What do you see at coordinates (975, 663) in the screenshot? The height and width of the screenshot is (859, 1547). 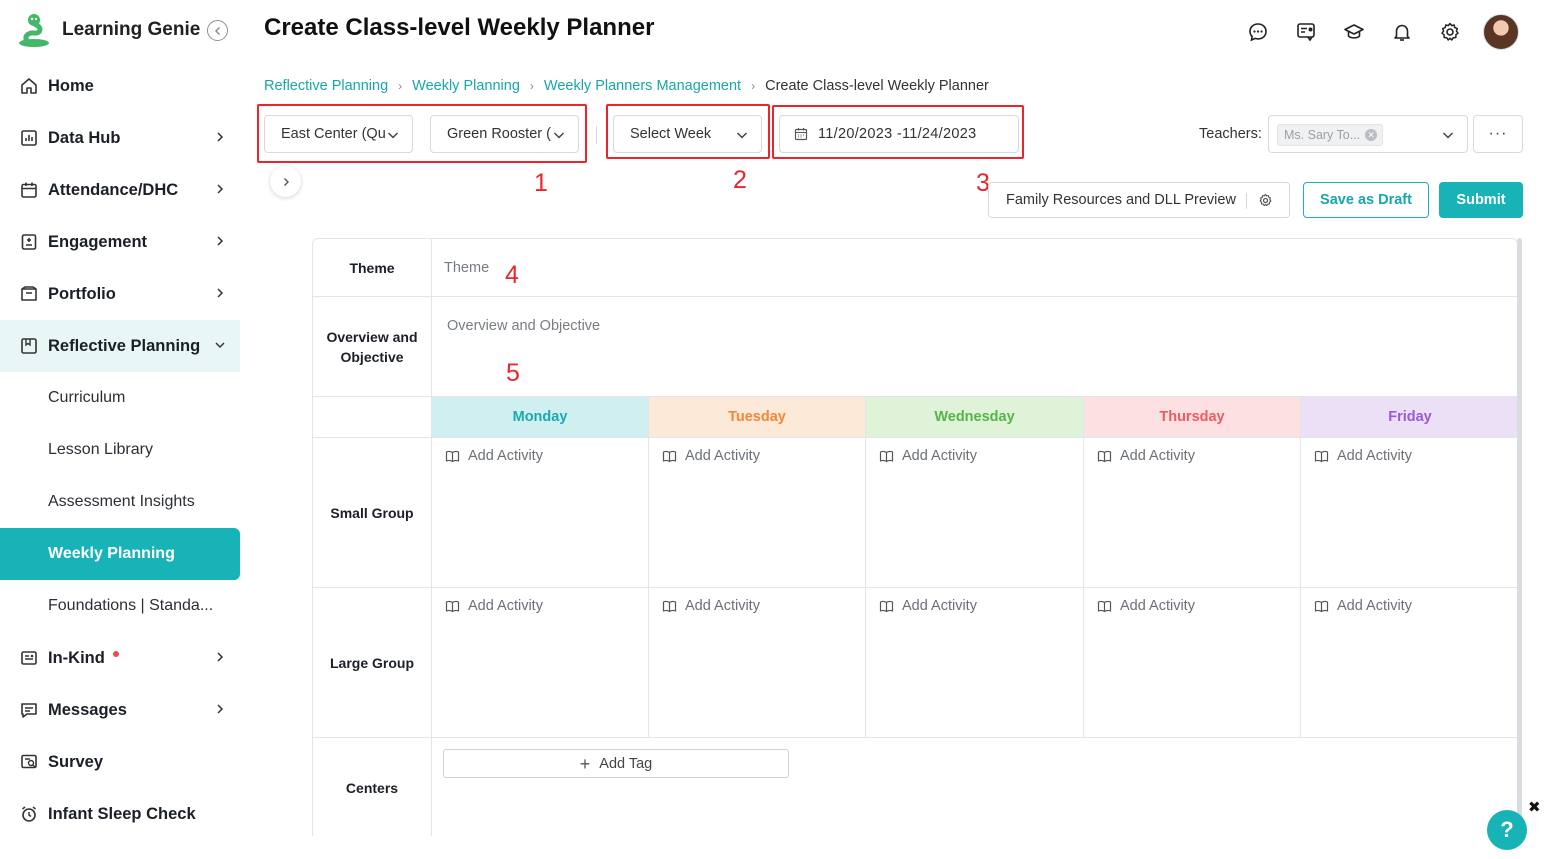 I see `large-group-cell-wednesday: Add Activity` at bounding box center [975, 663].